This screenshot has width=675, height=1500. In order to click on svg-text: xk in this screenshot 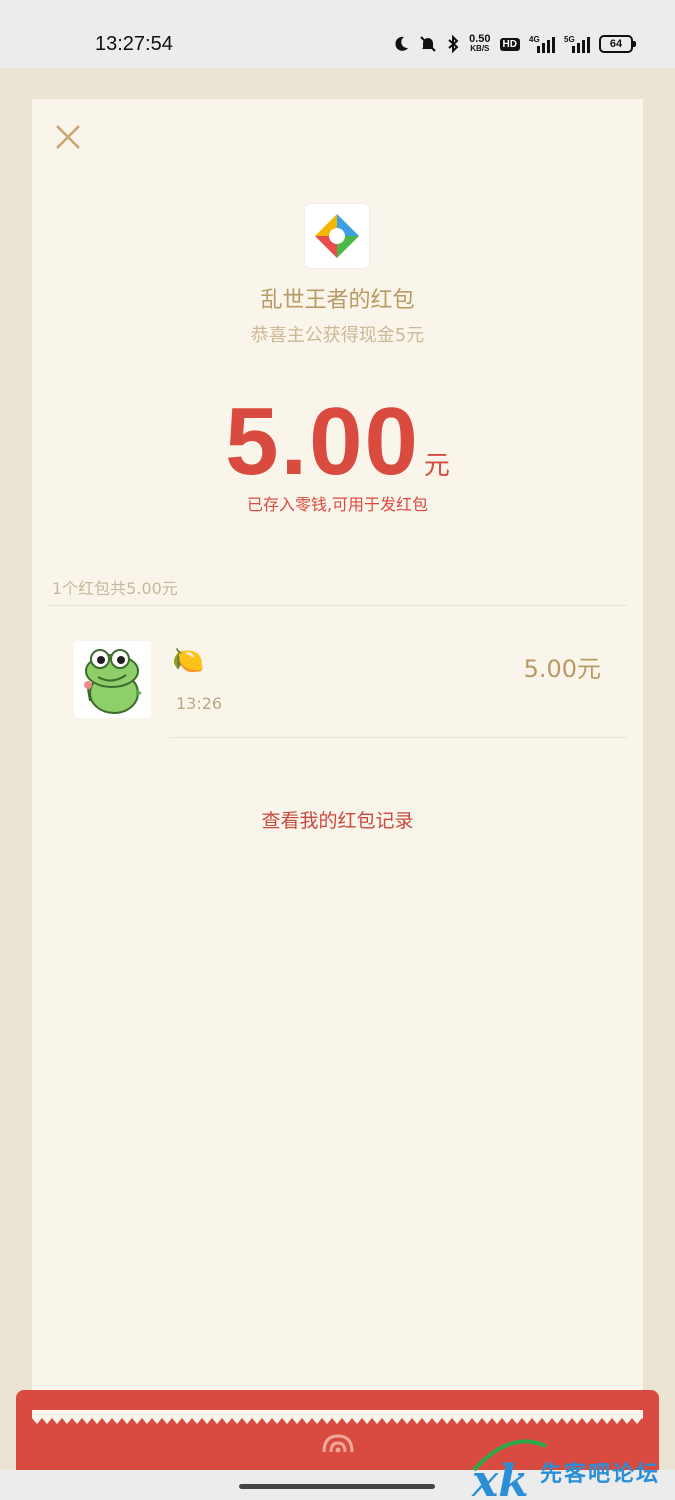, I will do `click(500, 1478)`.